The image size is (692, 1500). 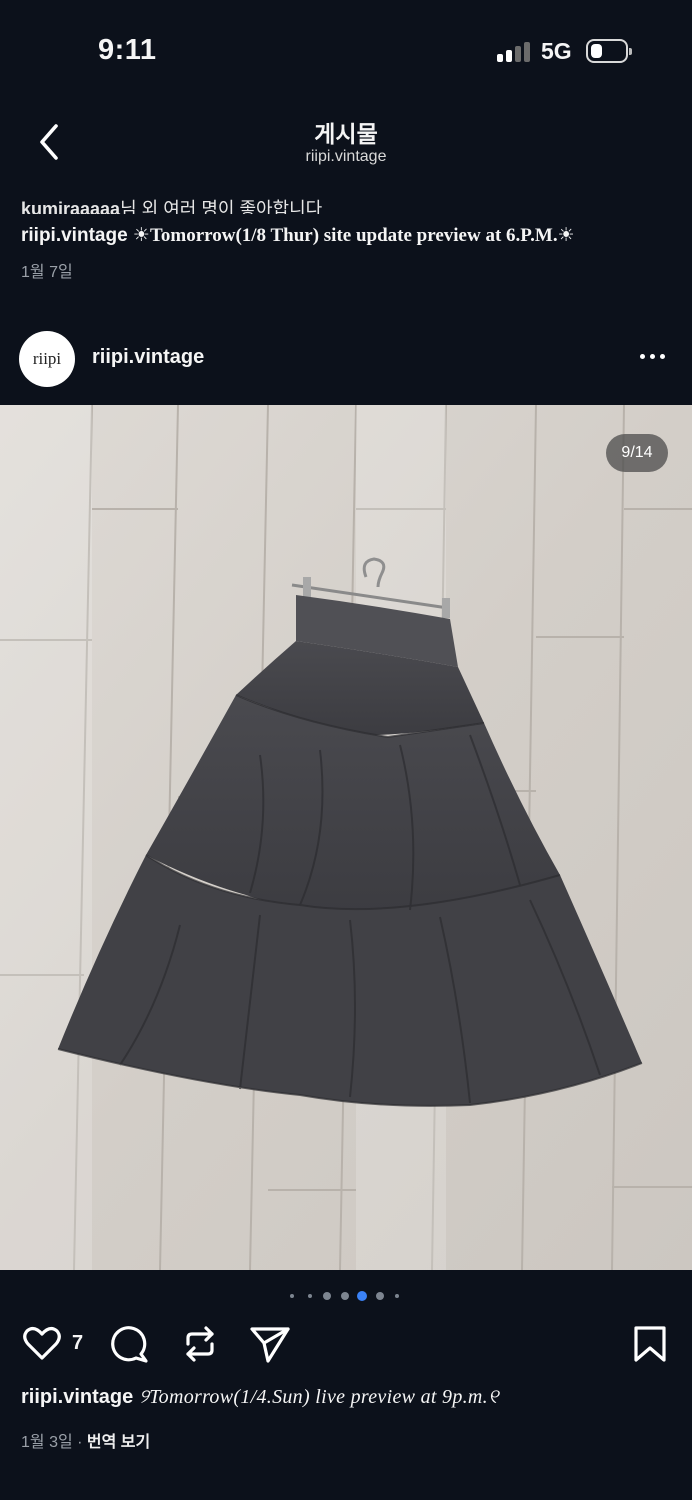 I want to click on post-meta: 1월 3일 · 번역 보기, so click(x=85, y=1440).